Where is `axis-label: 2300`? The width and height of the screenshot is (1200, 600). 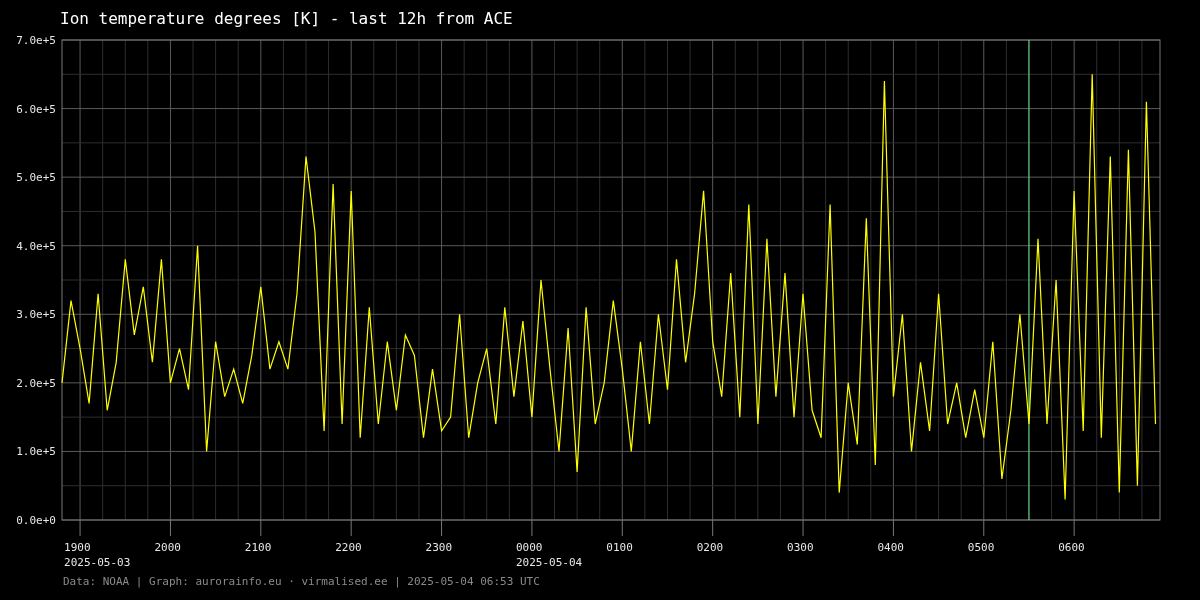 axis-label: 2300 is located at coordinates (439, 547).